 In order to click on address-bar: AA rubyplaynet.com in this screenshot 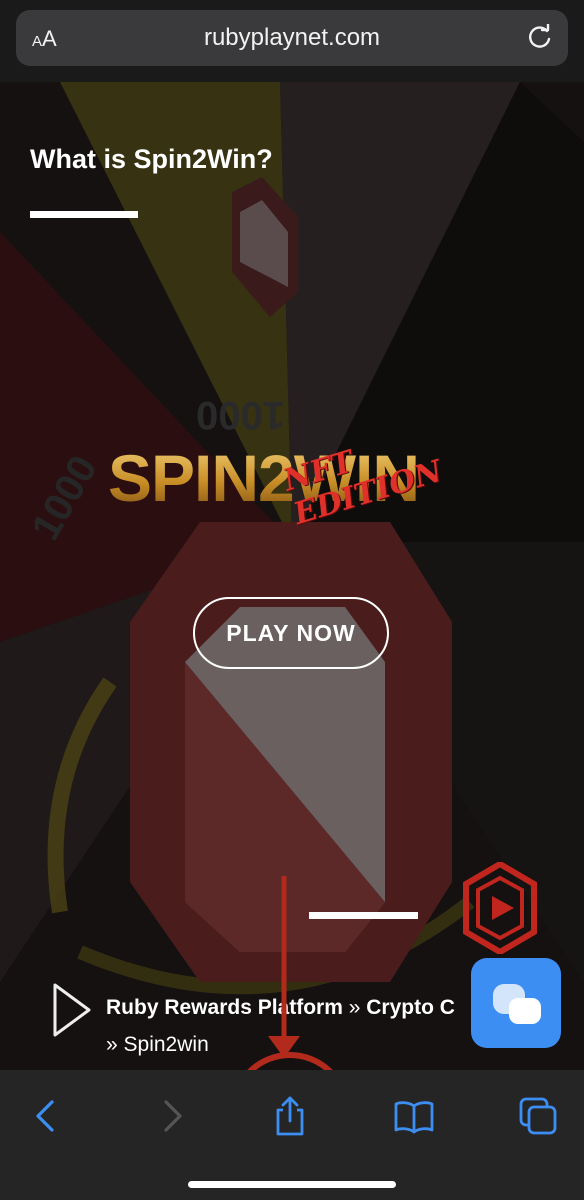, I will do `click(292, 41)`.